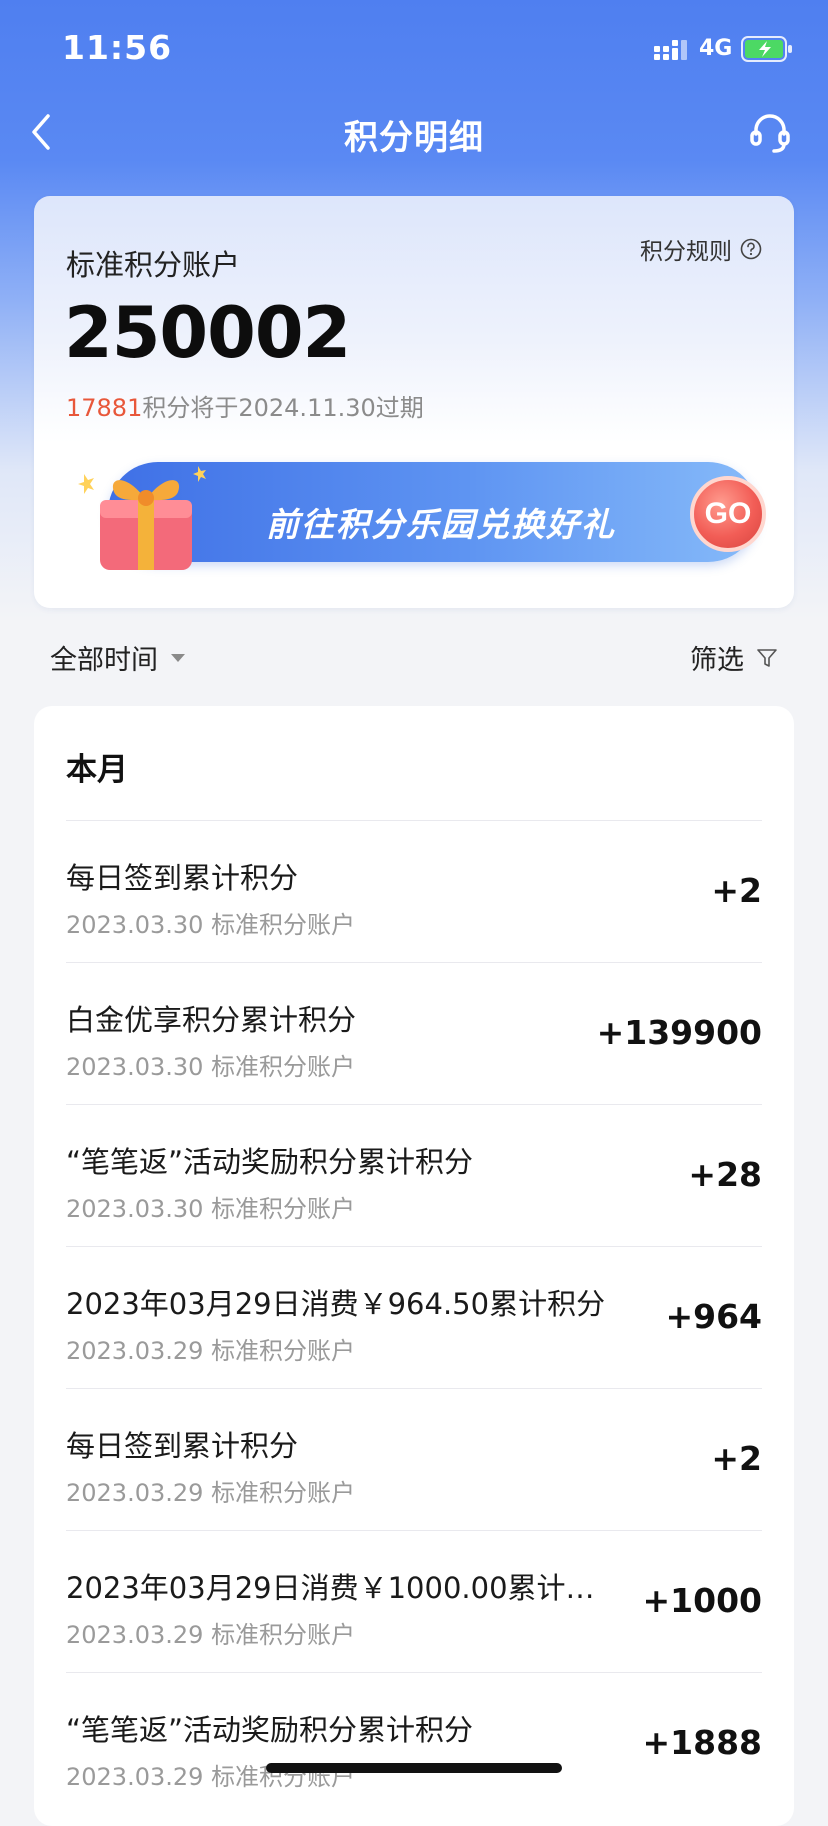  What do you see at coordinates (751, 249) in the screenshot?
I see `question-circle-icon` at bounding box center [751, 249].